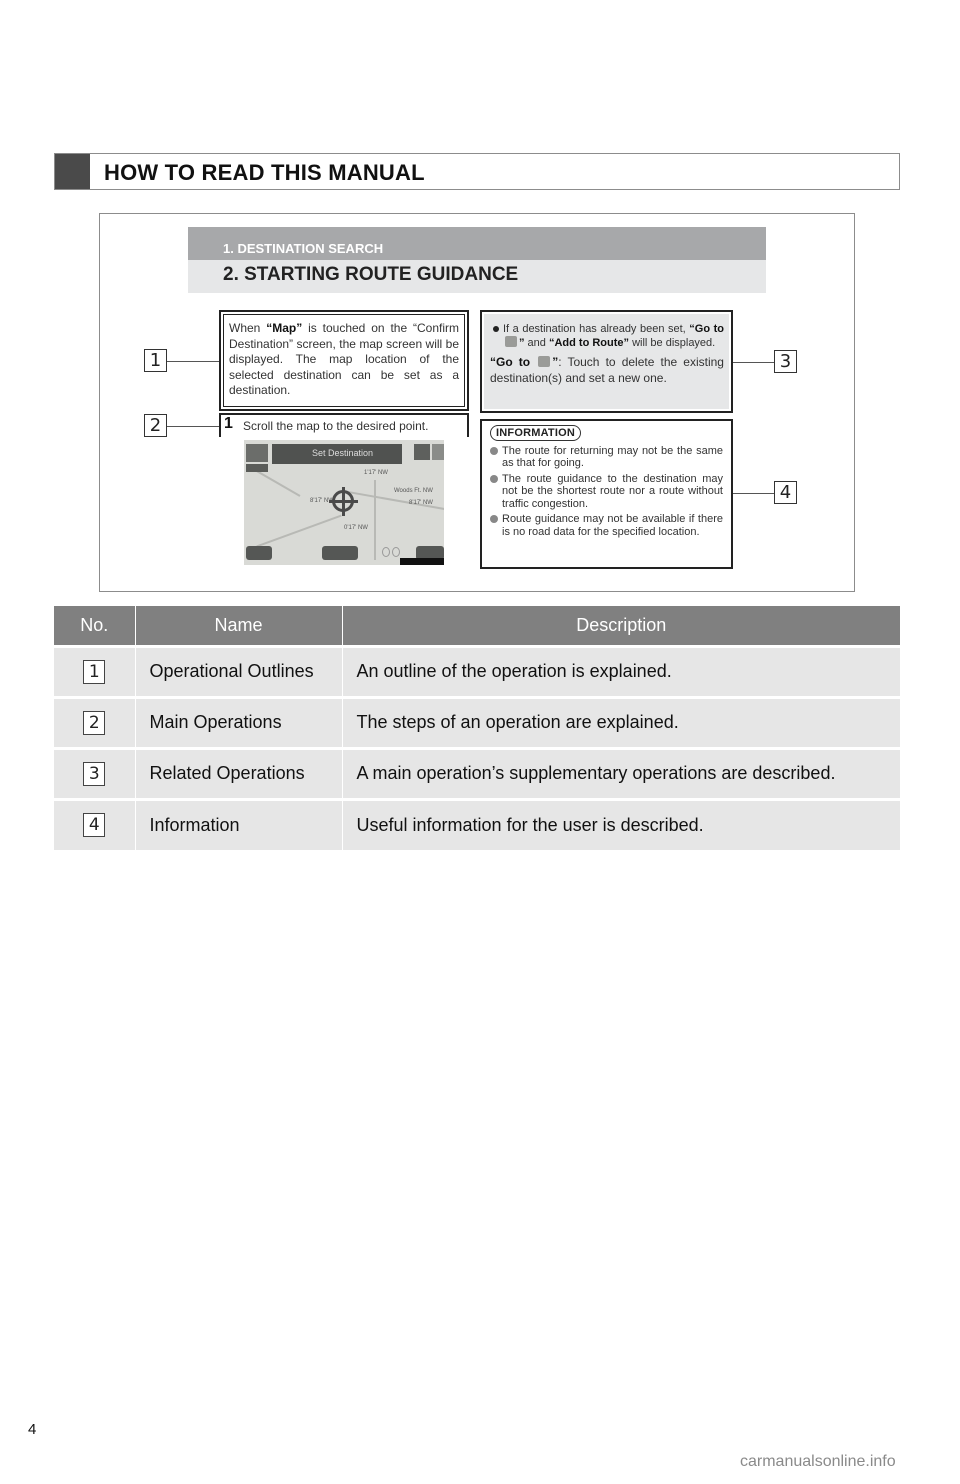  I want to click on menu-icon, so click(257, 453).